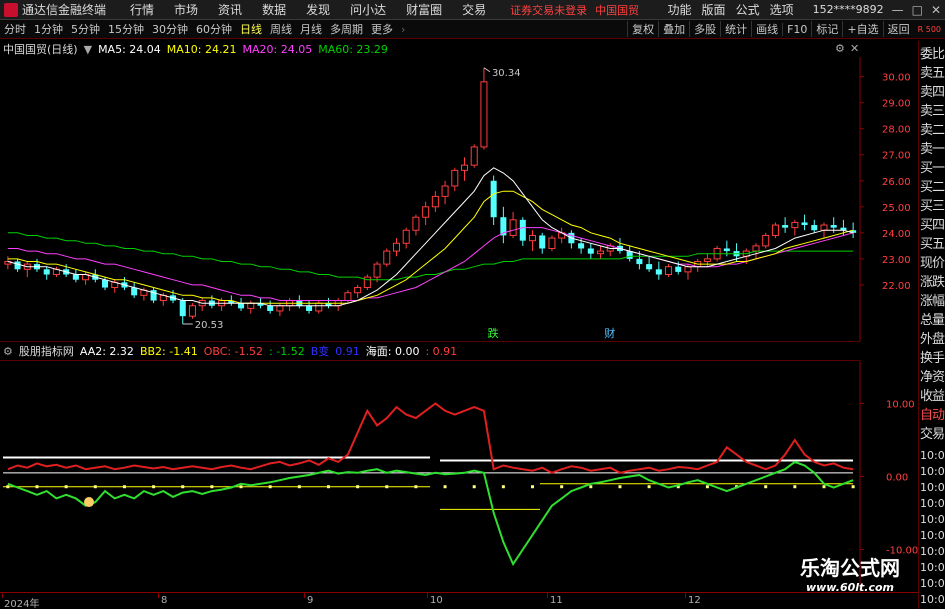 The width and height of the screenshot is (945, 609). I want to click on indicator-bianhua-label: B变, so click(320, 351).